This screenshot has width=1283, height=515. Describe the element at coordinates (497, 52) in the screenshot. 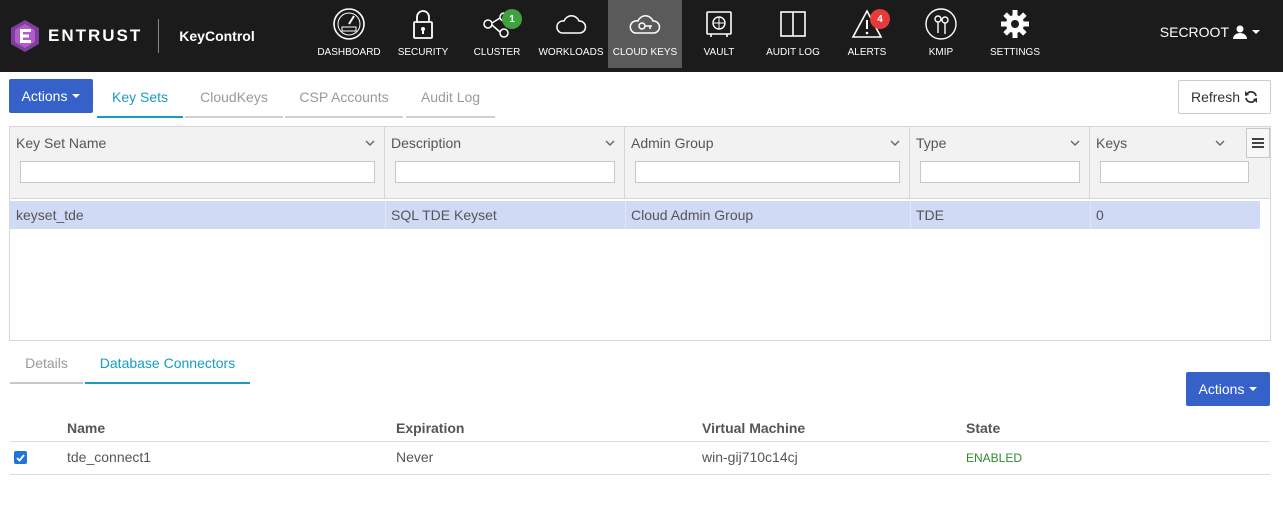

I see `nav-label: CLUSTER` at that location.